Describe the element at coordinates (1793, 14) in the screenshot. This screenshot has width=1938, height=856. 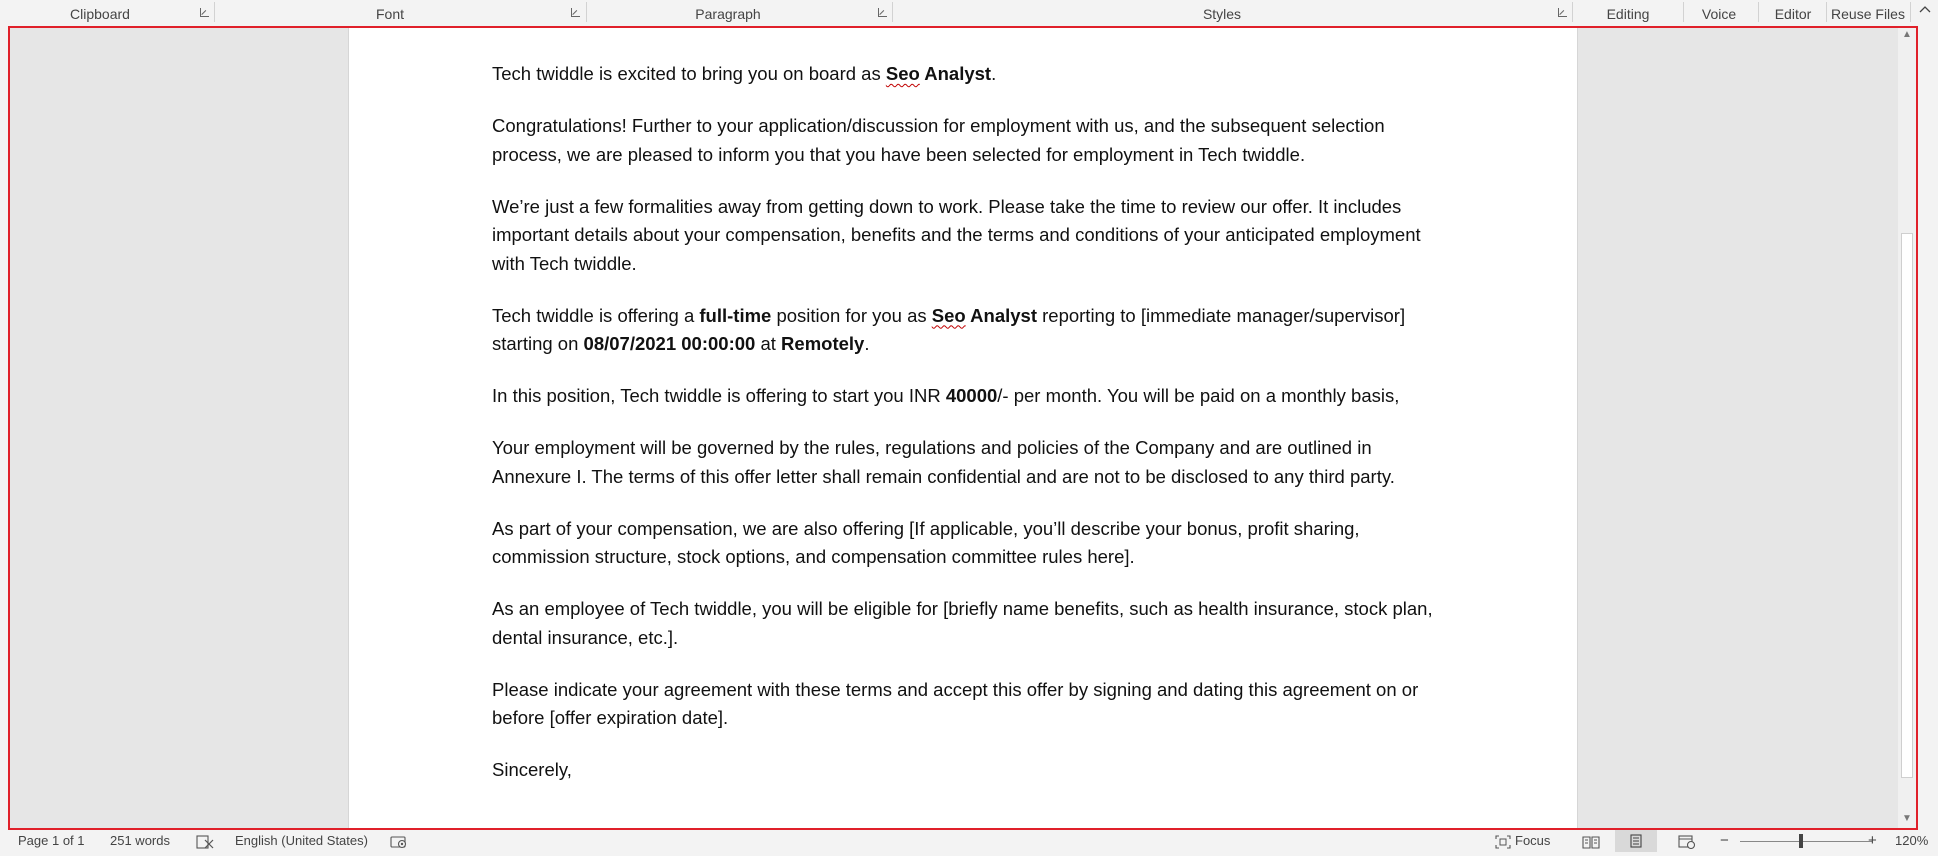
I see `ribbon-group-editor: Editor` at that location.